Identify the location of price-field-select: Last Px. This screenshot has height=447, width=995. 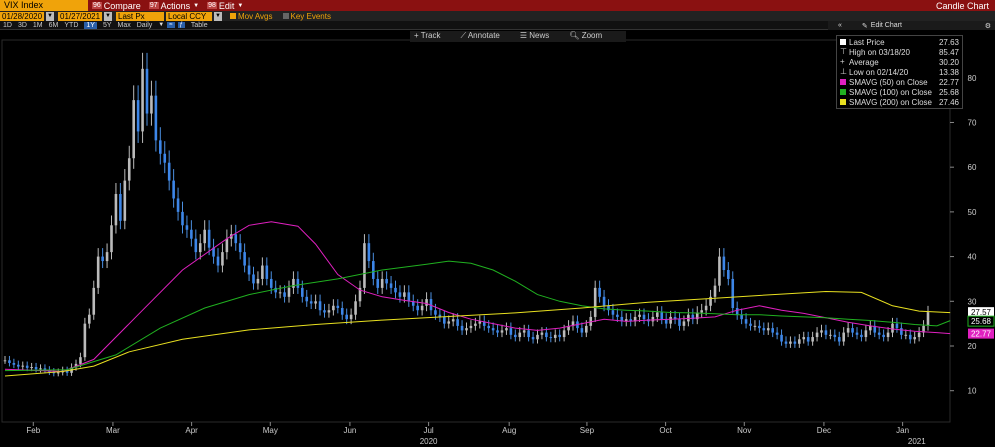
(140, 16).